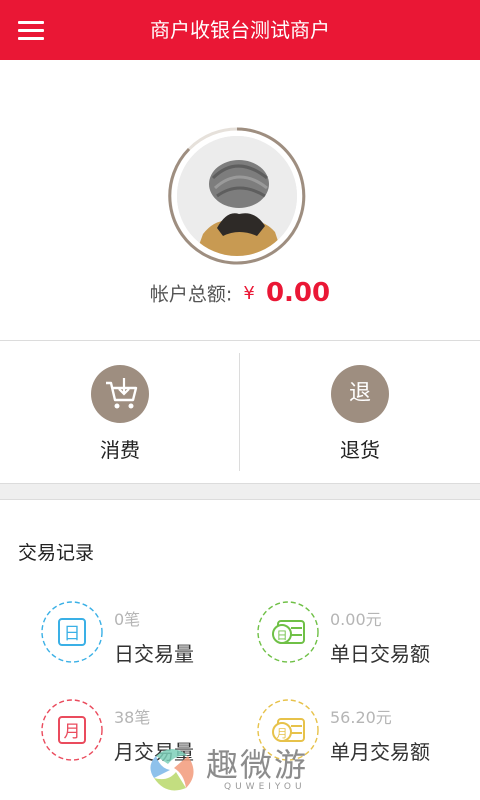 This screenshot has height=800, width=480. I want to click on day-amount-icon: 日, so click(288, 632).